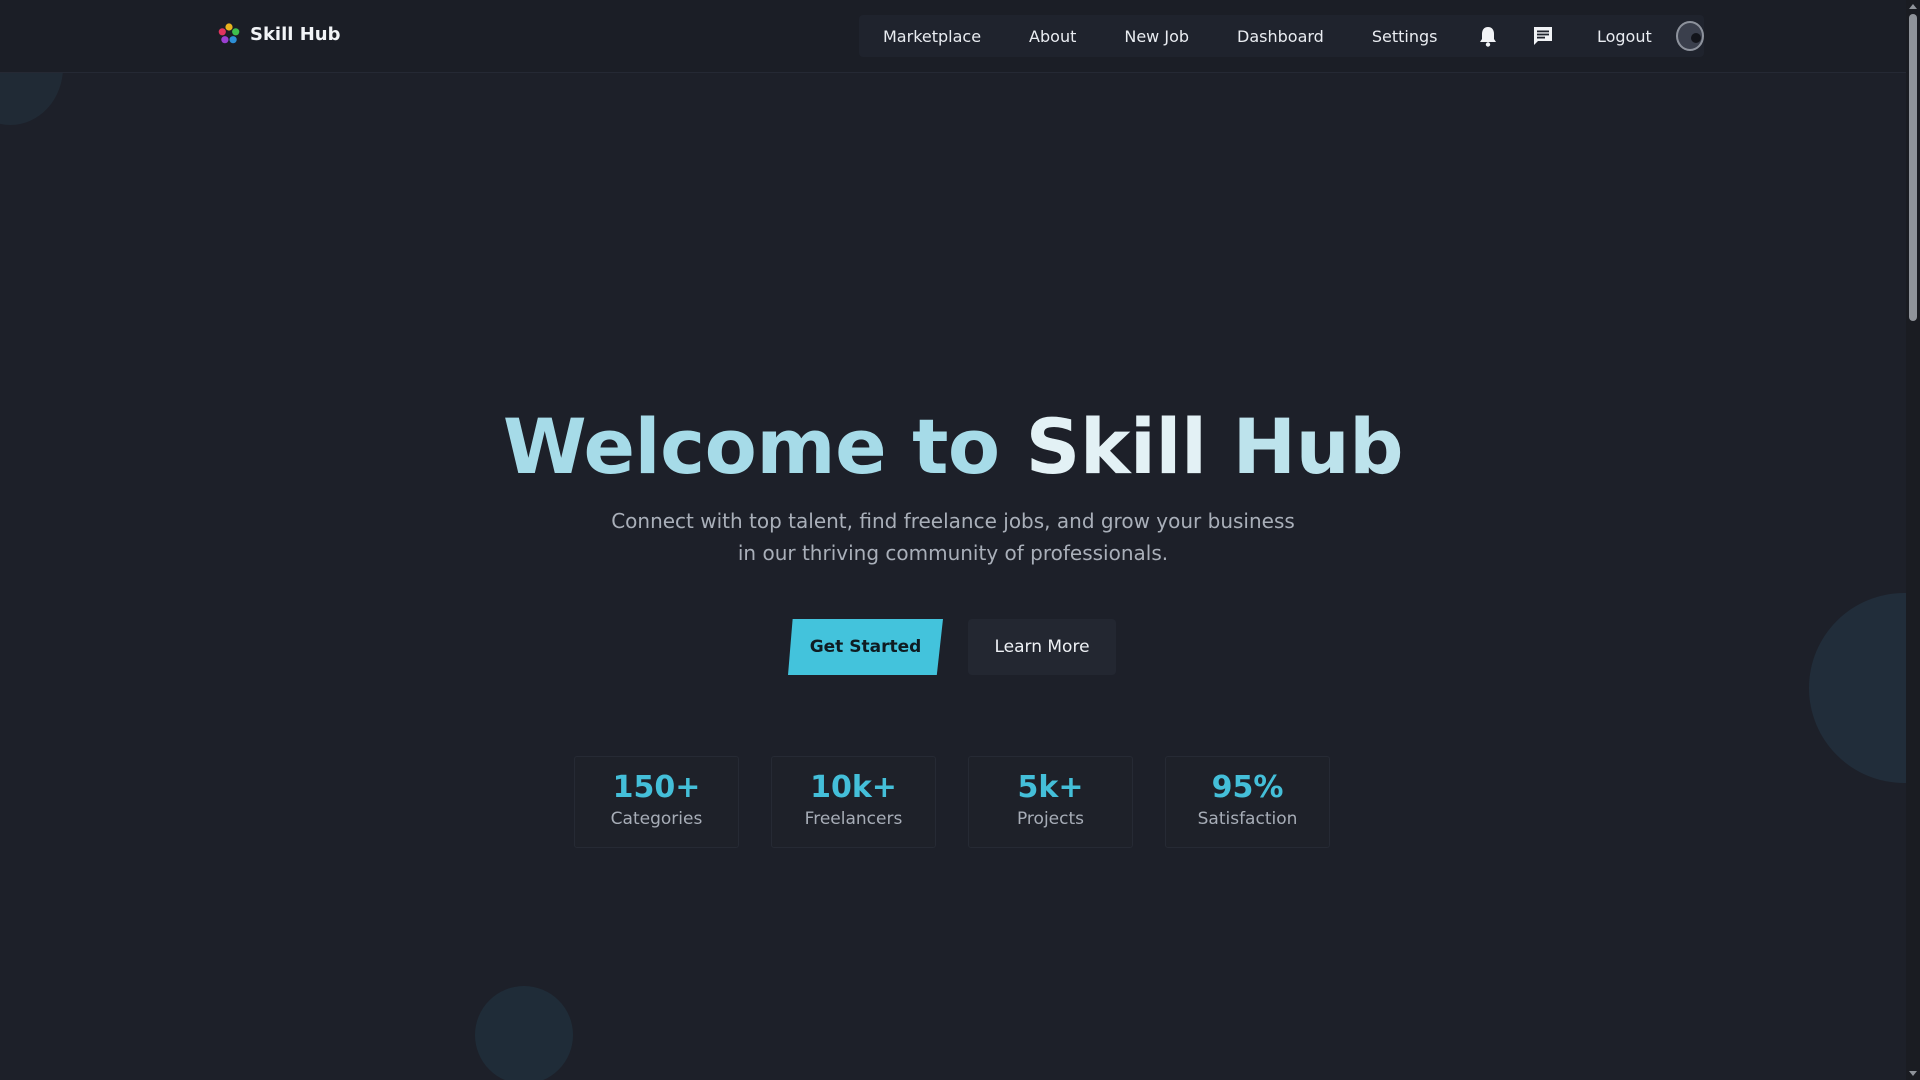 This screenshot has height=1080, width=1920. I want to click on stat-label: Projects, so click(1050, 819).